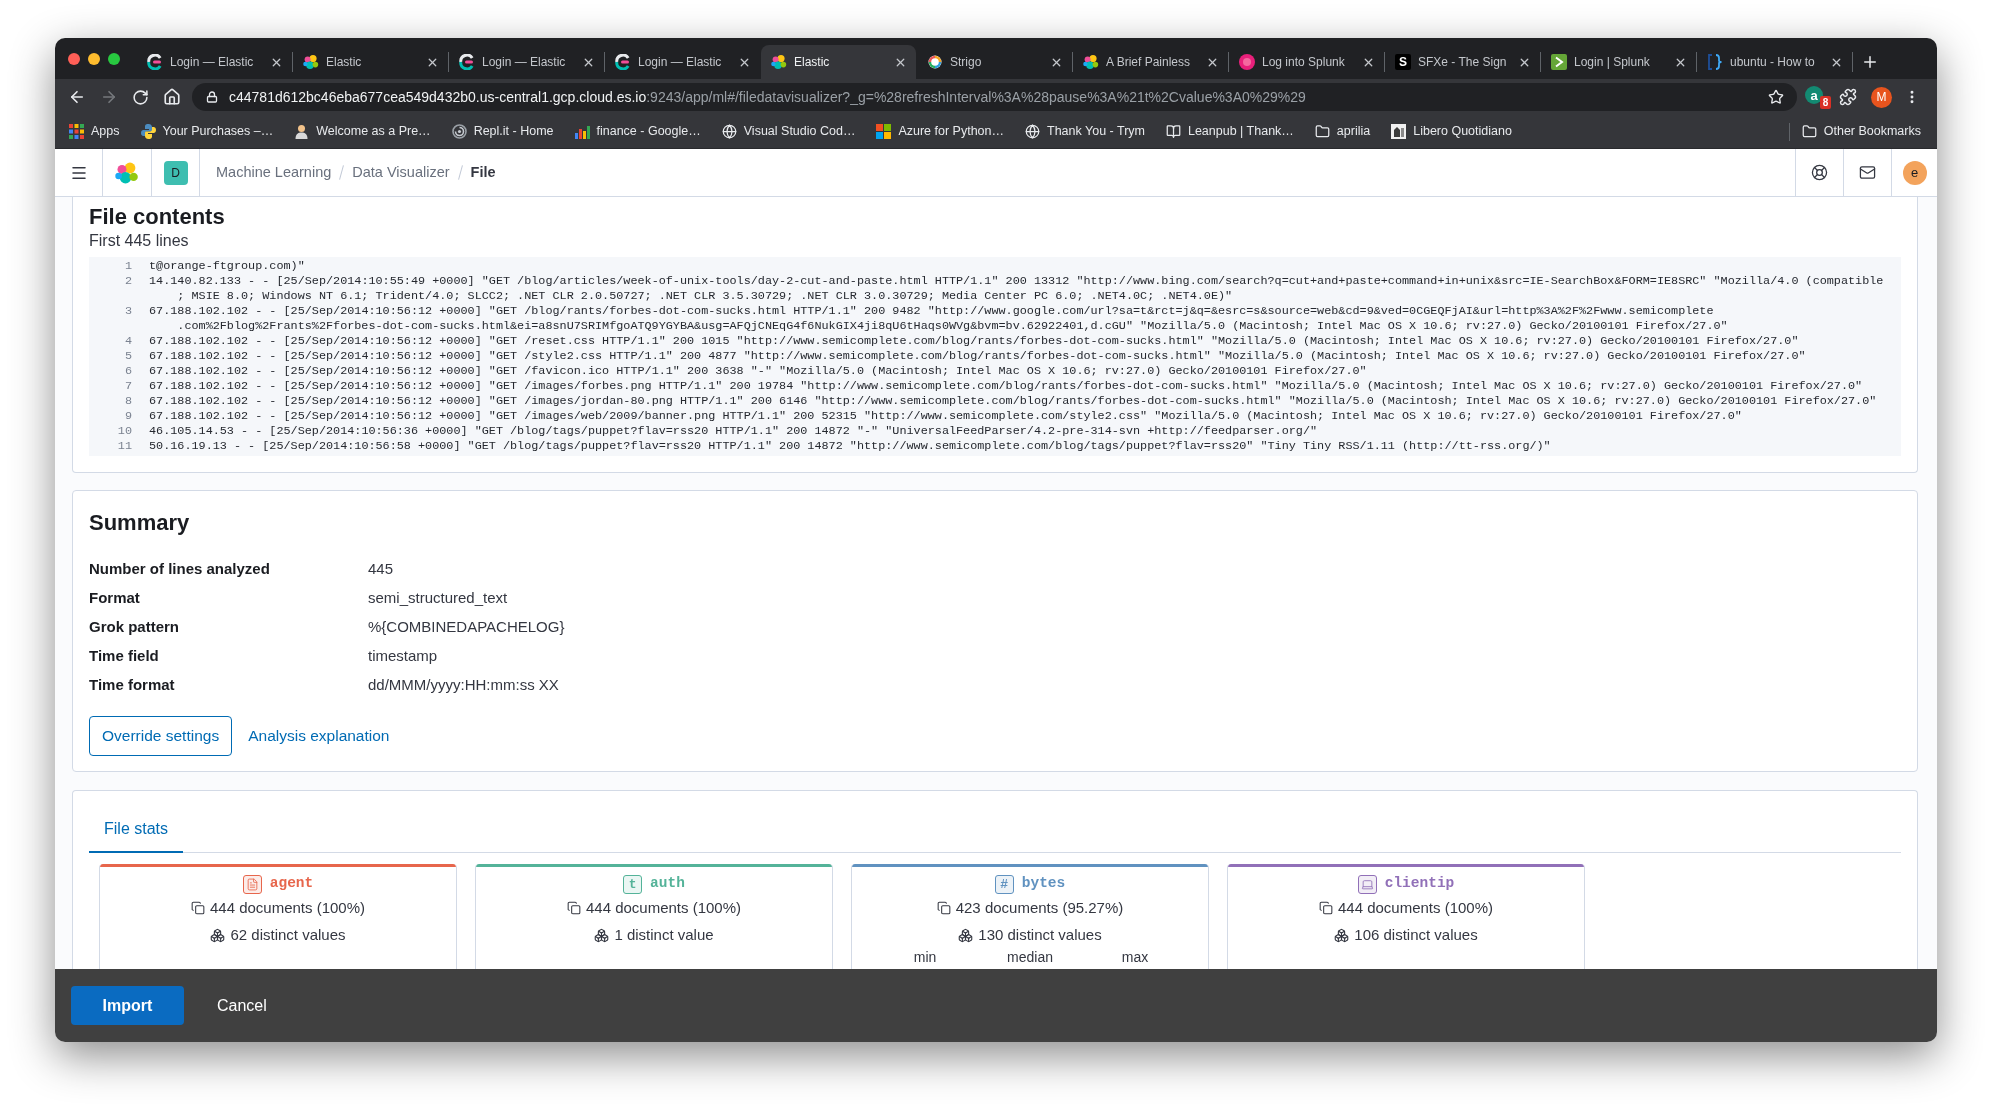  I want to click on space-avatar: D, so click(175, 172).